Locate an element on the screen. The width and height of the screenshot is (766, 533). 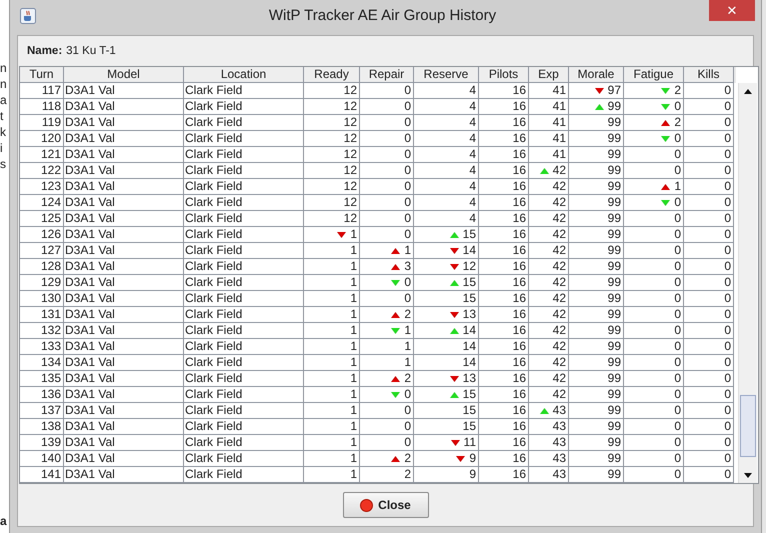
column-header: Fatigue is located at coordinates (654, 75).